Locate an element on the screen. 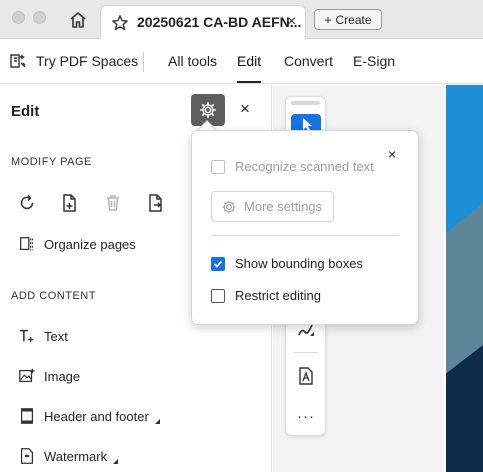  title-bar: 20250621 CA-BD AEFN... × + Create is located at coordinates (241, 19).